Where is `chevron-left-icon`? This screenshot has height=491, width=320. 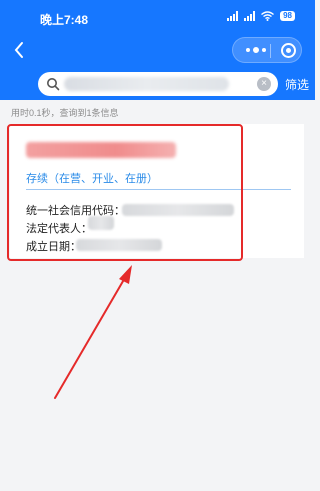 chevron-left-icon is located at coordinates (18, 50).